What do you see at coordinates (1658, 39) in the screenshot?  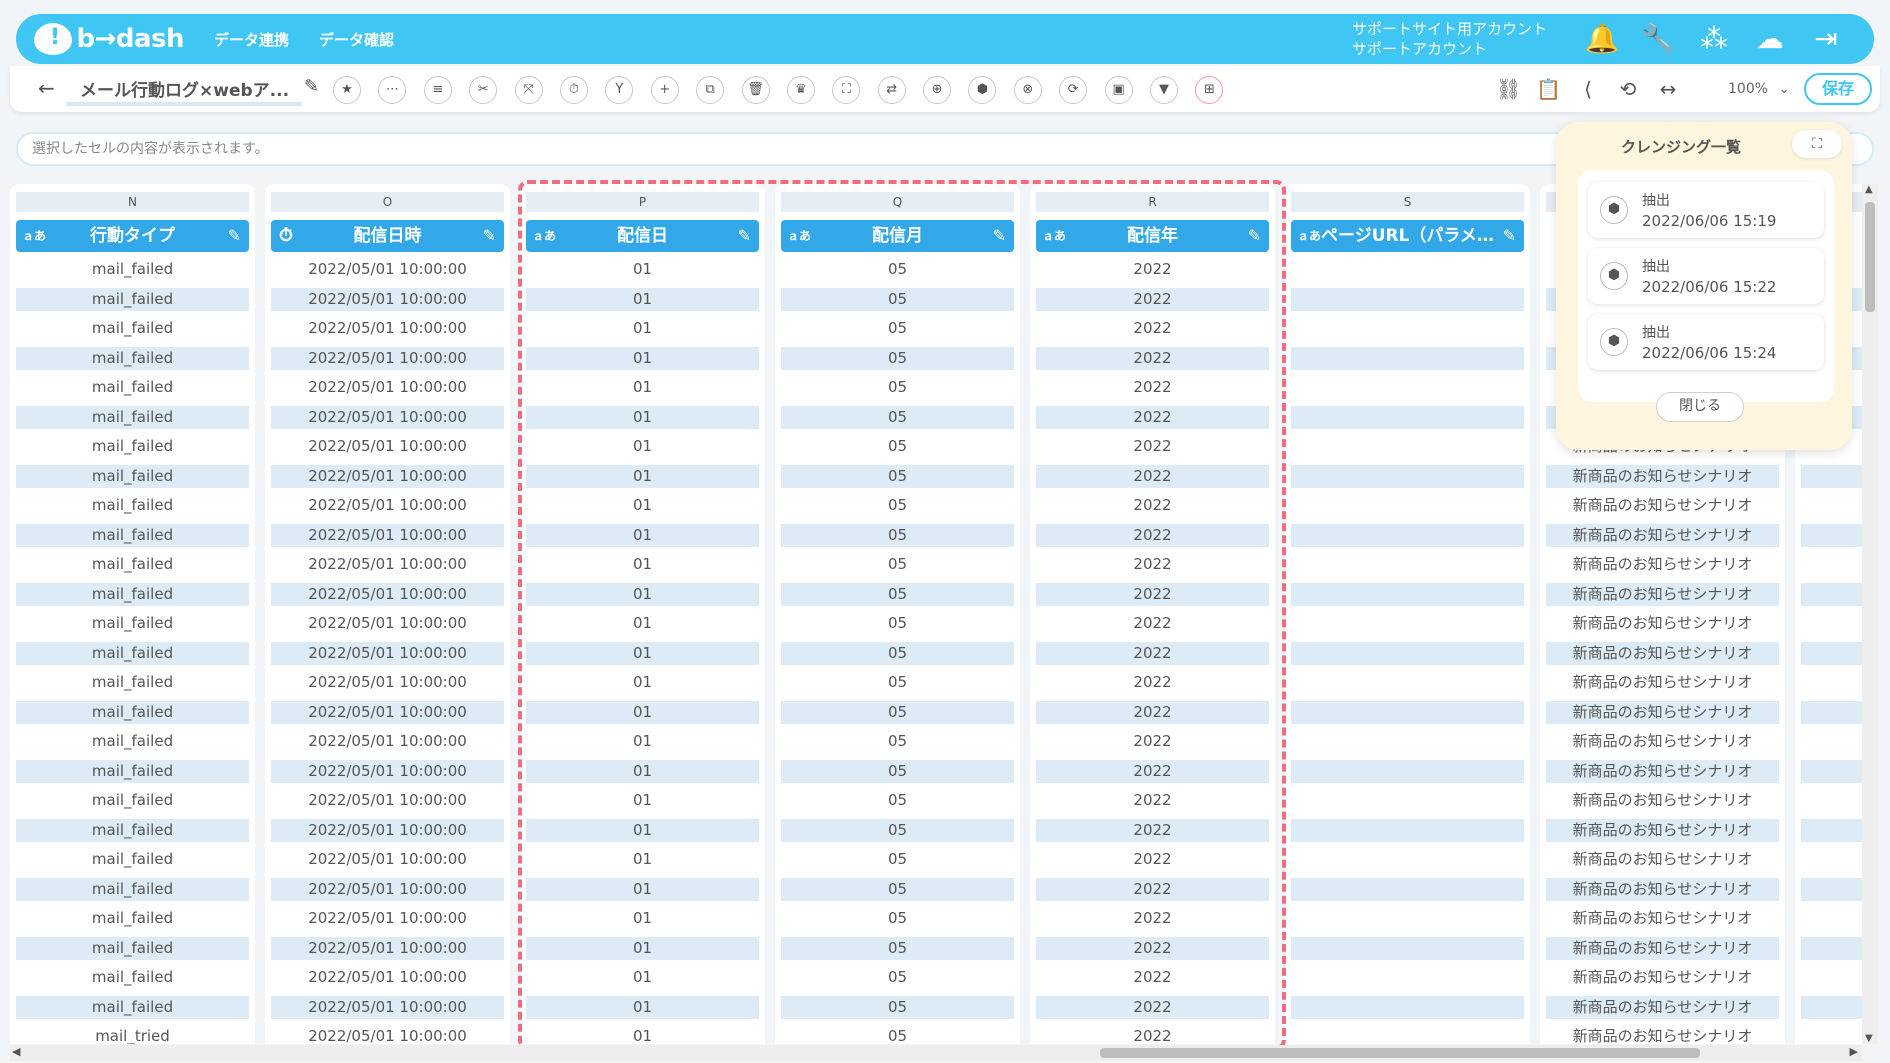 I see `wrench-icon: 🔧` at bounding box center [1658, 39].